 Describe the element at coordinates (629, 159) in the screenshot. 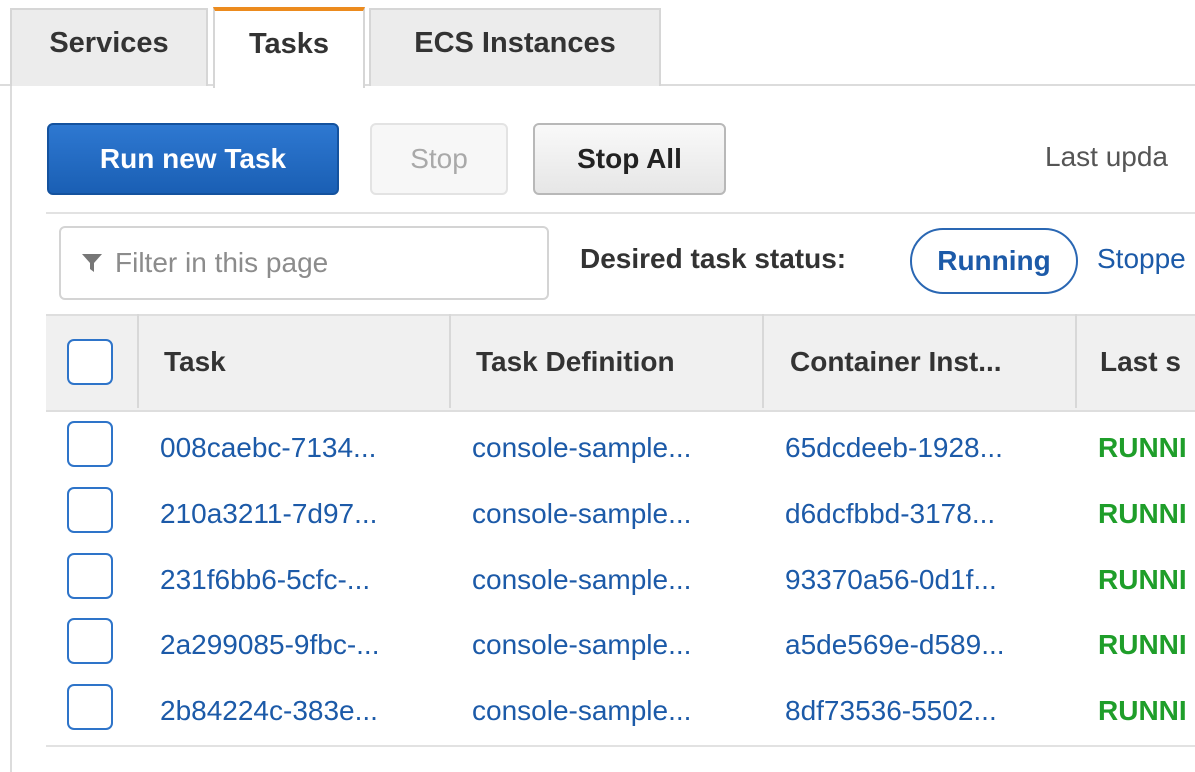

I see `stop-all-button: Stop All` at that location.